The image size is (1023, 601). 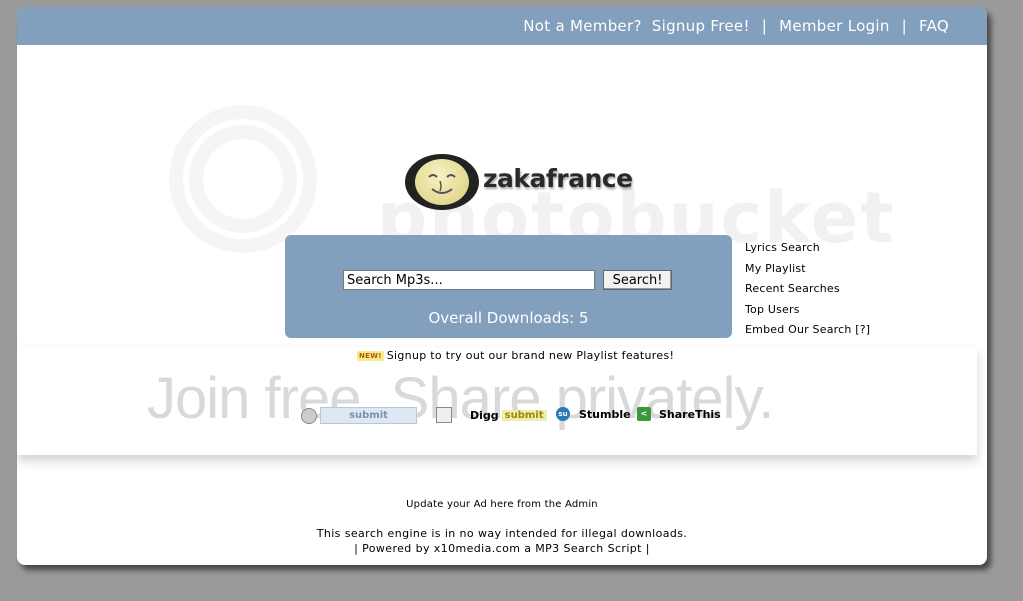 What do you see at coordinates (368, 415) in the screenshot?
I see `reddit-submit-label: submit` at bounding box center [368, 415].